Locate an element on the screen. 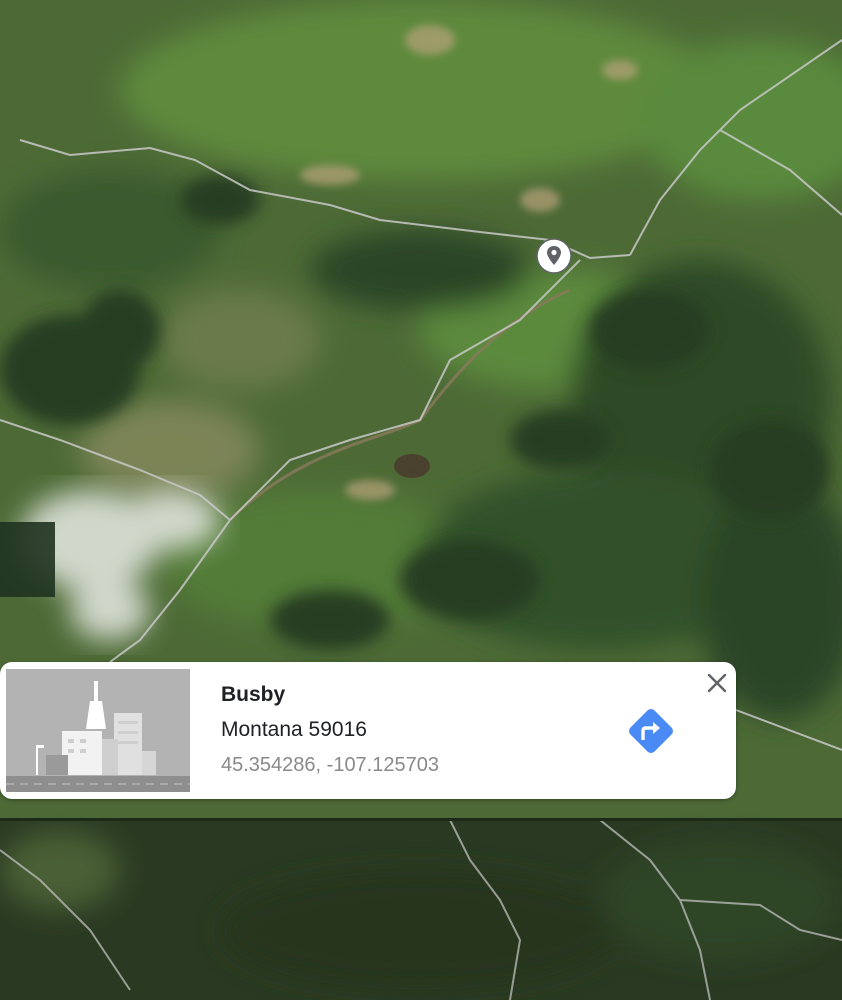 This screenshot has height=1000, width=842. map-divider is located at coordinates (421, 819).